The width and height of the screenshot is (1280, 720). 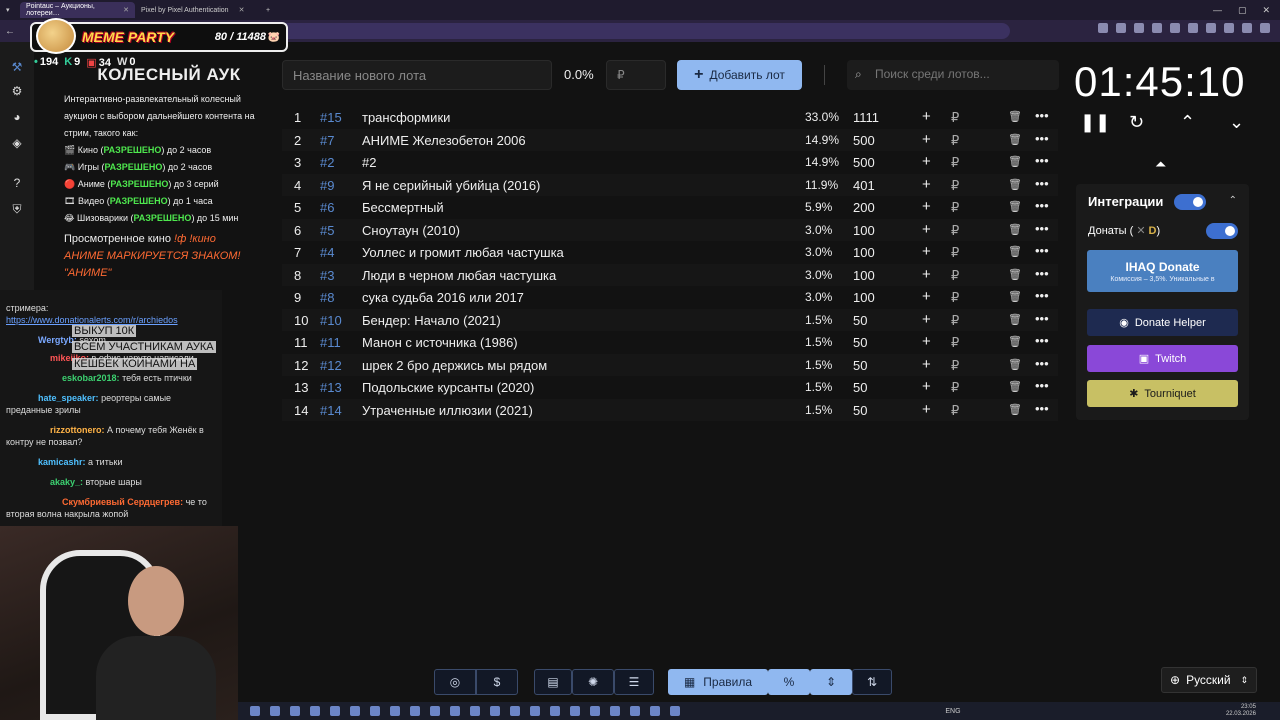 I want to click on pause-icon: ❚❚, so click(x=1095, y=122).